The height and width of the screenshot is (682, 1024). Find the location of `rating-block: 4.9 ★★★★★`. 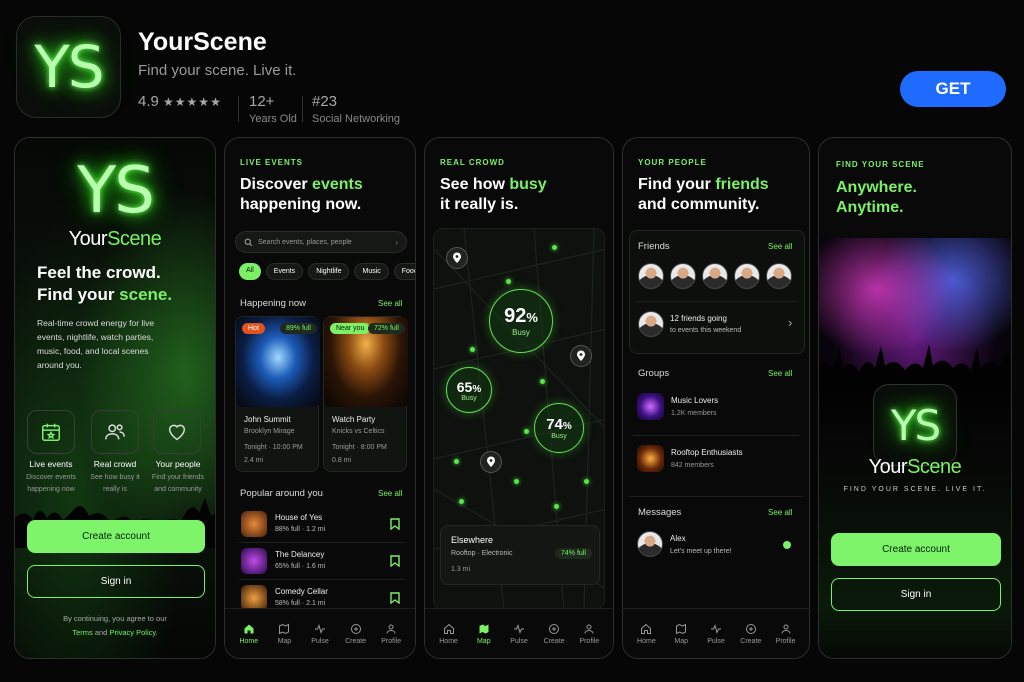

rating-block: 4.9 ★★★★★ is located at coordinates (180, 101).